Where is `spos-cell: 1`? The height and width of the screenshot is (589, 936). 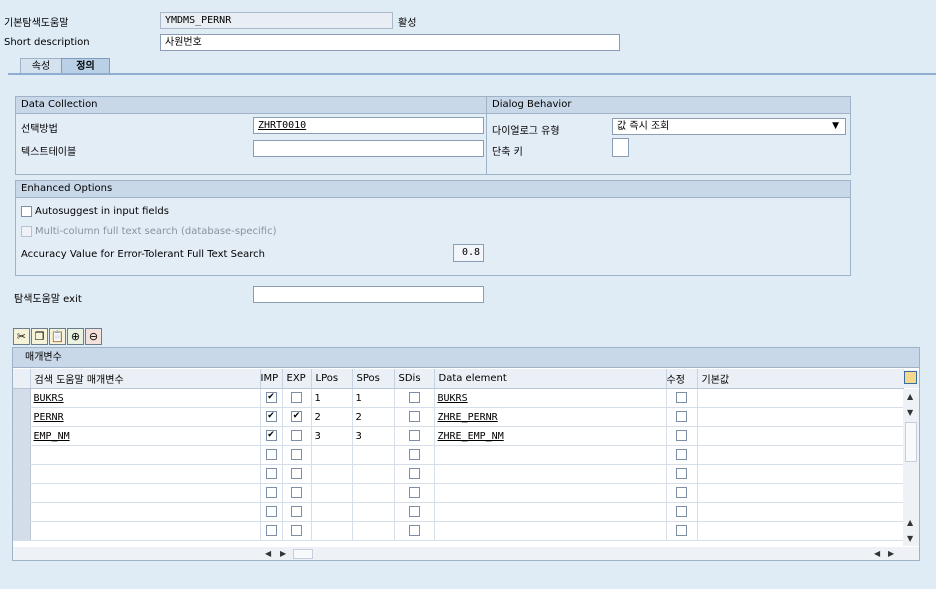
spos-cell: 1 is located at coordinates (373, 398).